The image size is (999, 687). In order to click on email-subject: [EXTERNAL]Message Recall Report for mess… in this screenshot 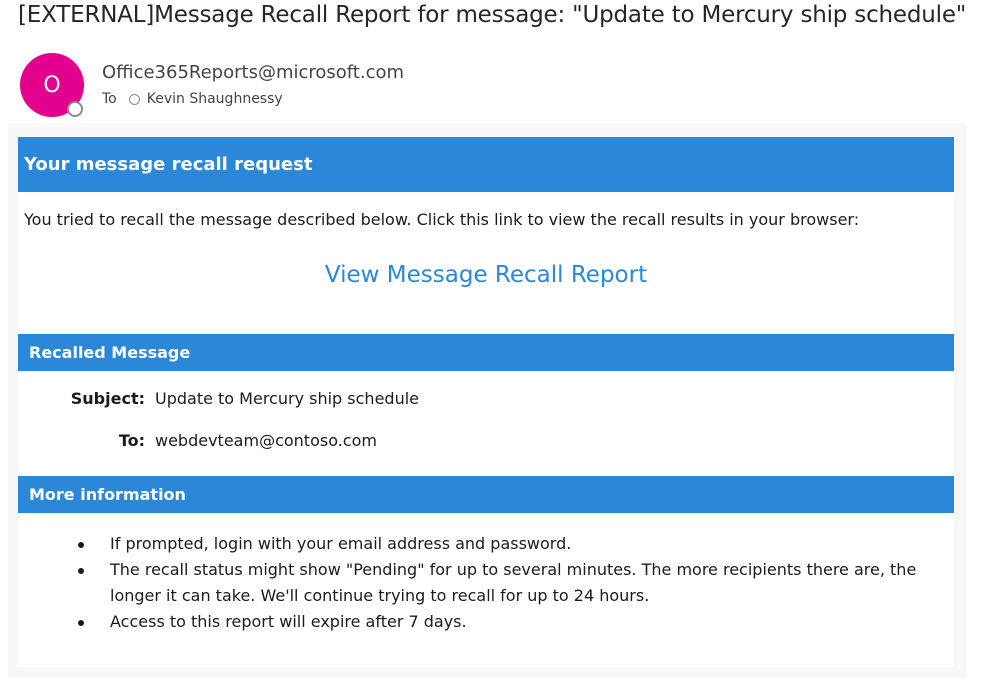, I will do `click(492, 15)`.